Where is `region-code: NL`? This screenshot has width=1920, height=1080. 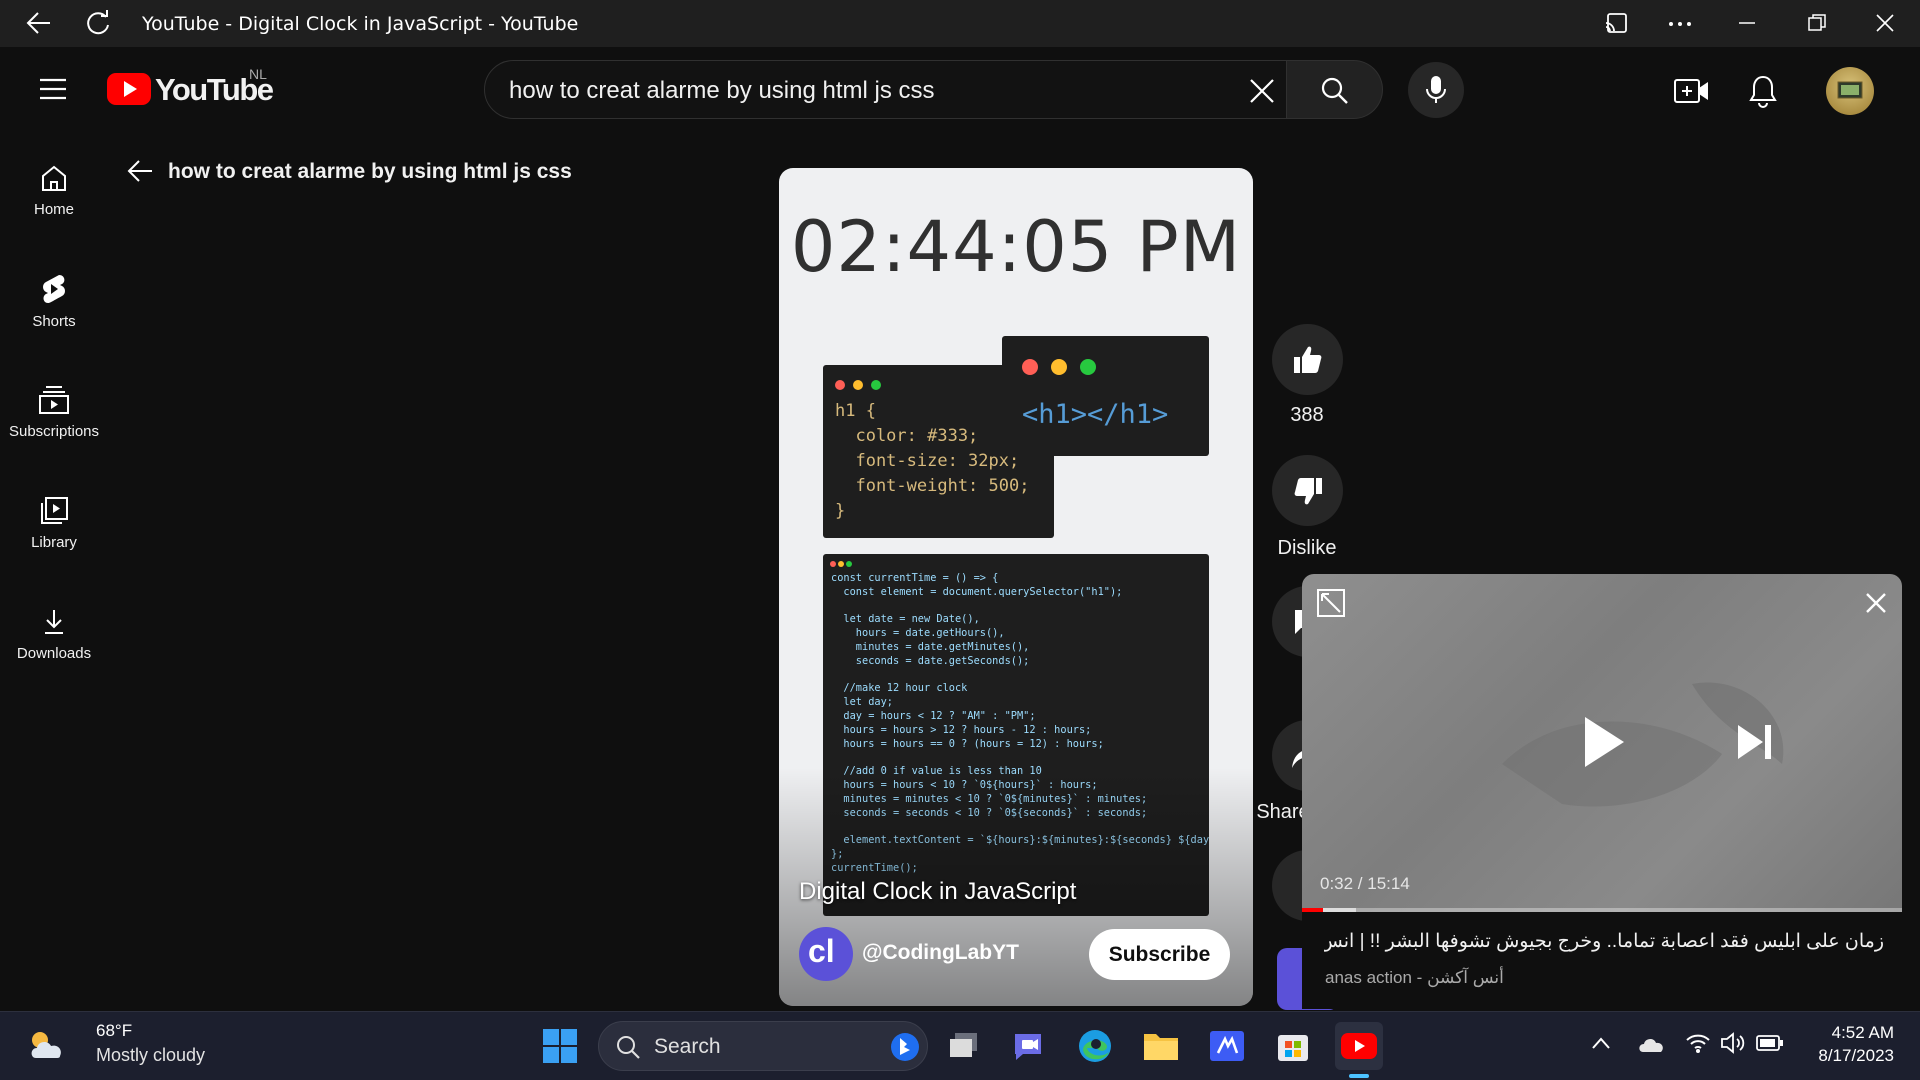 region-code: NL is located at coordinates (258, 74).